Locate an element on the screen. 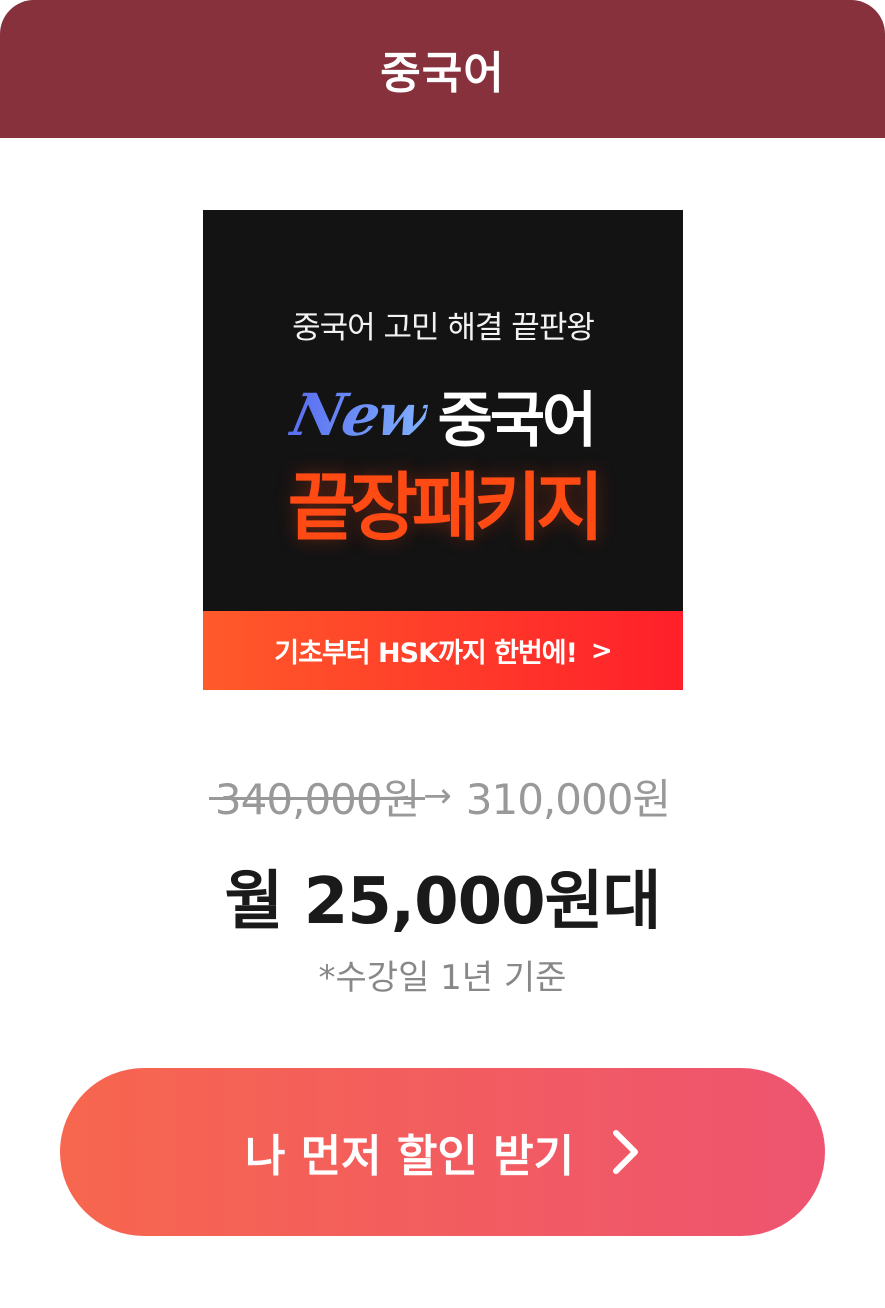 The width and height of the screenshot is (885, 1308). card-title: 중국어 is located at coordinates (442, 73).